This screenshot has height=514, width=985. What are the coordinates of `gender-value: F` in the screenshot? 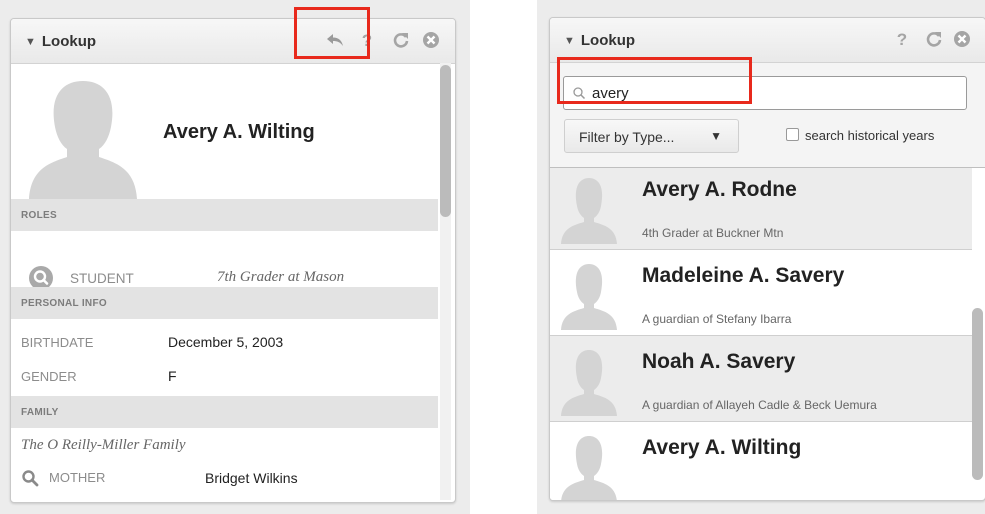 It's located at (172, 376).